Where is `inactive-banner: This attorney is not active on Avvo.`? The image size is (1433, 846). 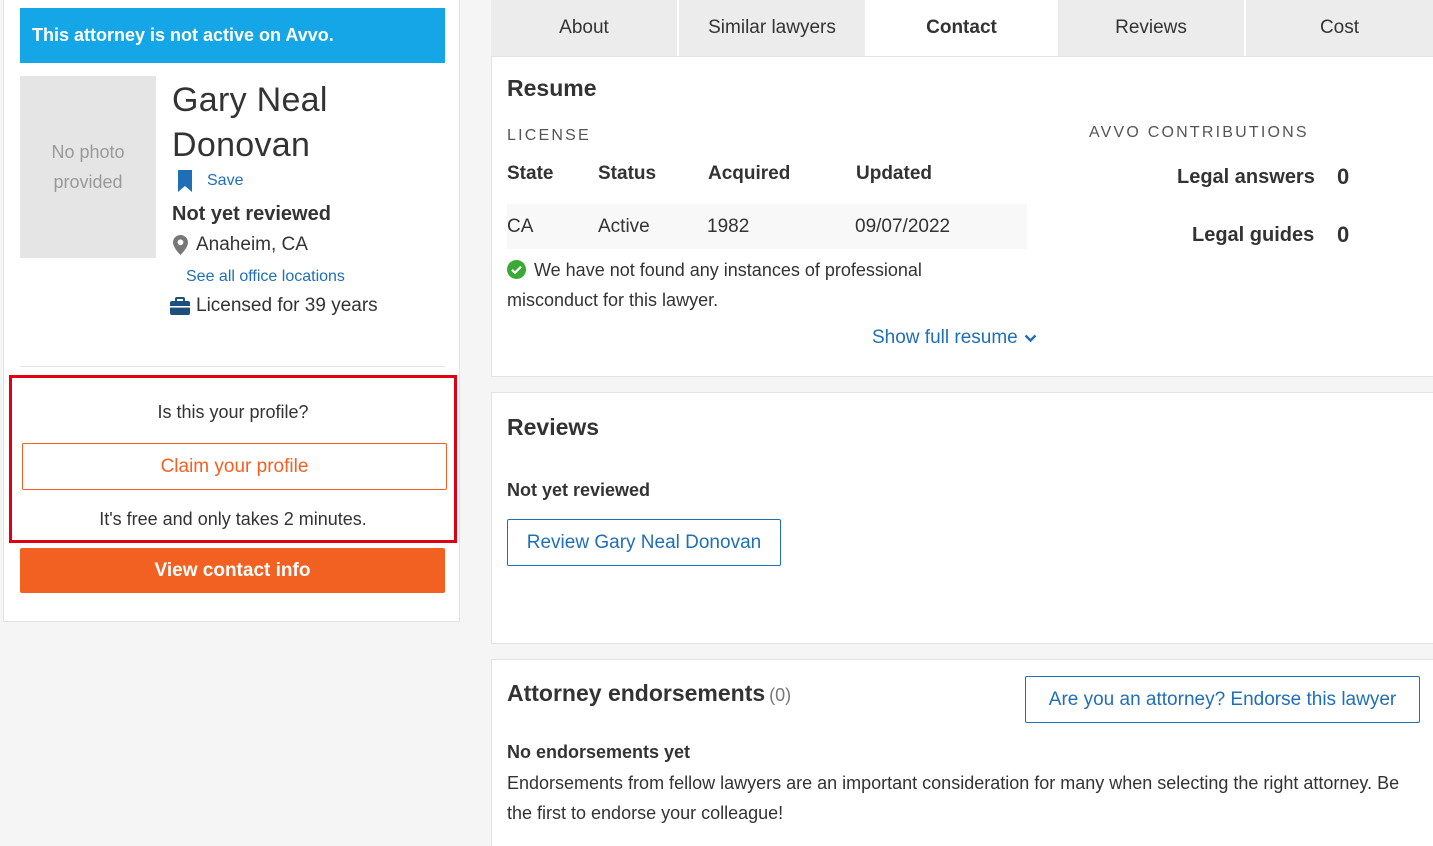
inactive-banner: This attorney is not active on Avvo. is located at coordinates (232, 35).